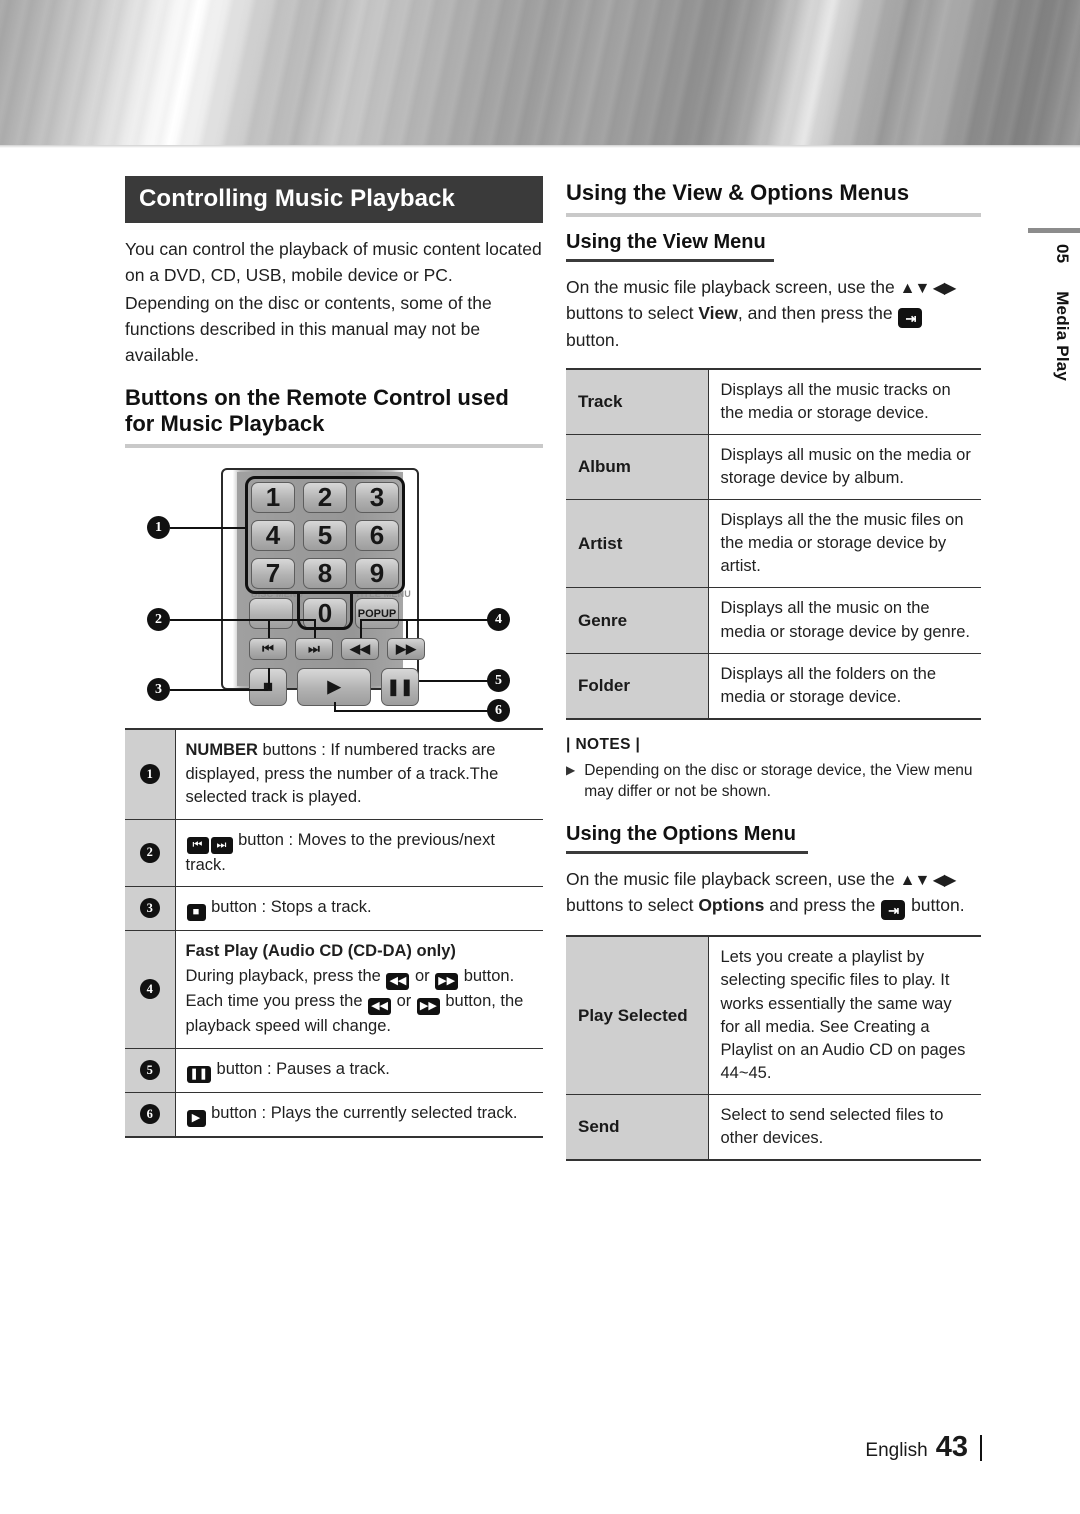  I want to click on options-intro-d: button., so click(935, 904).